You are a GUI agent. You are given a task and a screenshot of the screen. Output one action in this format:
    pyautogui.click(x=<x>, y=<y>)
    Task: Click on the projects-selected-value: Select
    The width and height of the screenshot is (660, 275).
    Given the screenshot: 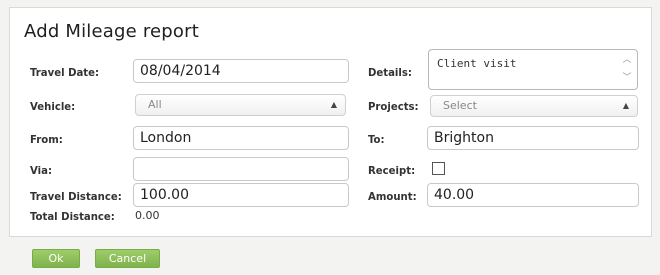 What is the action you would take?
    pyautogui.click(x=460, y=105)
    